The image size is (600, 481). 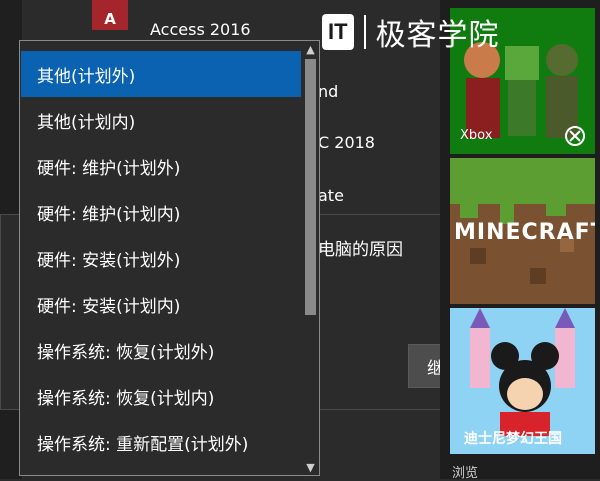 I want to click on dropdown-option: 硬件: 维护(计划外), so click(x=161, y=166).